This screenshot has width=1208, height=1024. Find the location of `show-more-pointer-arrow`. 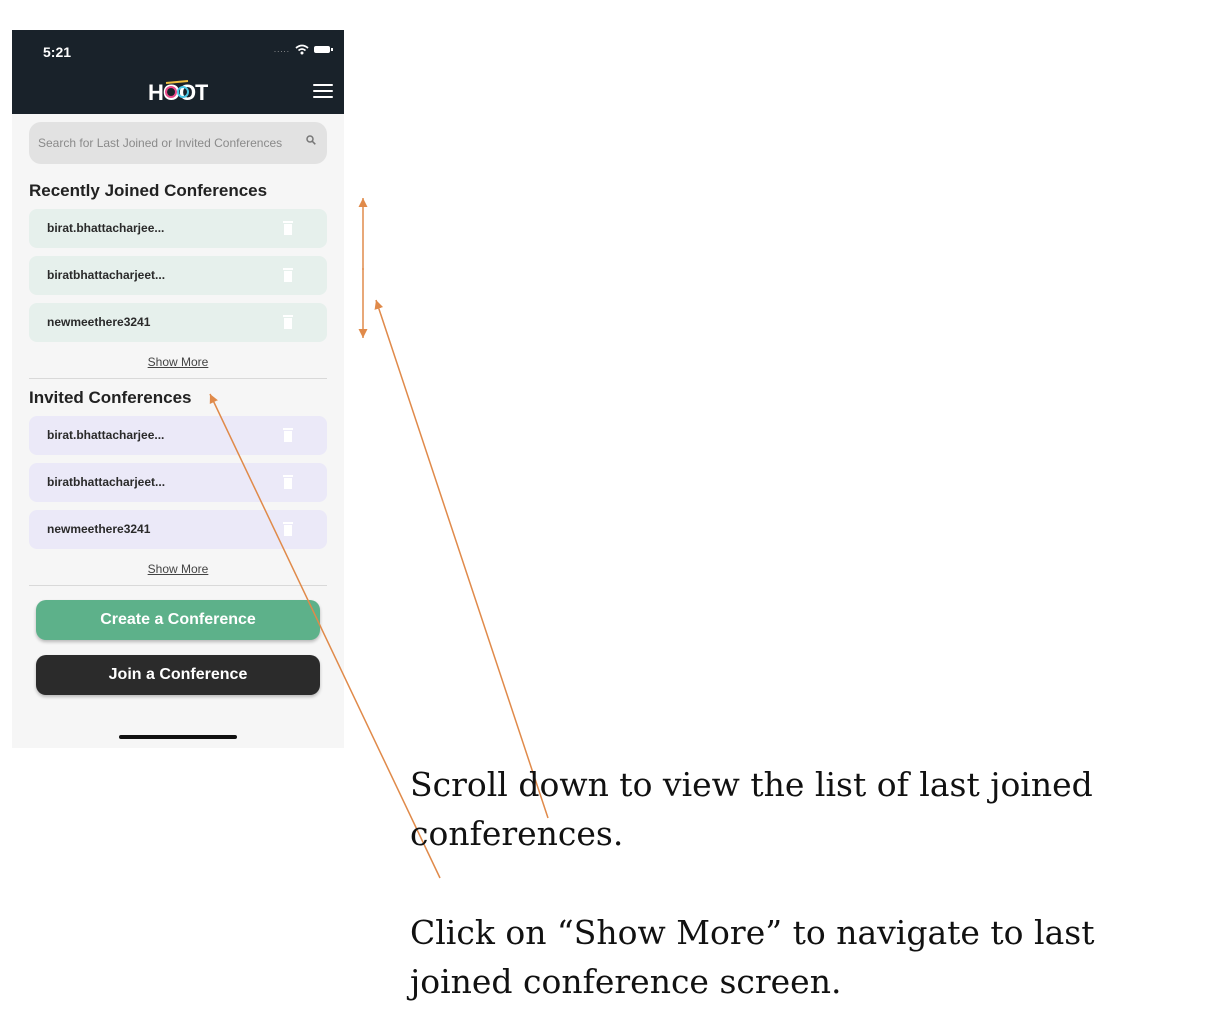

show-more-pointer-arrow is located at coordinates (325, 636).